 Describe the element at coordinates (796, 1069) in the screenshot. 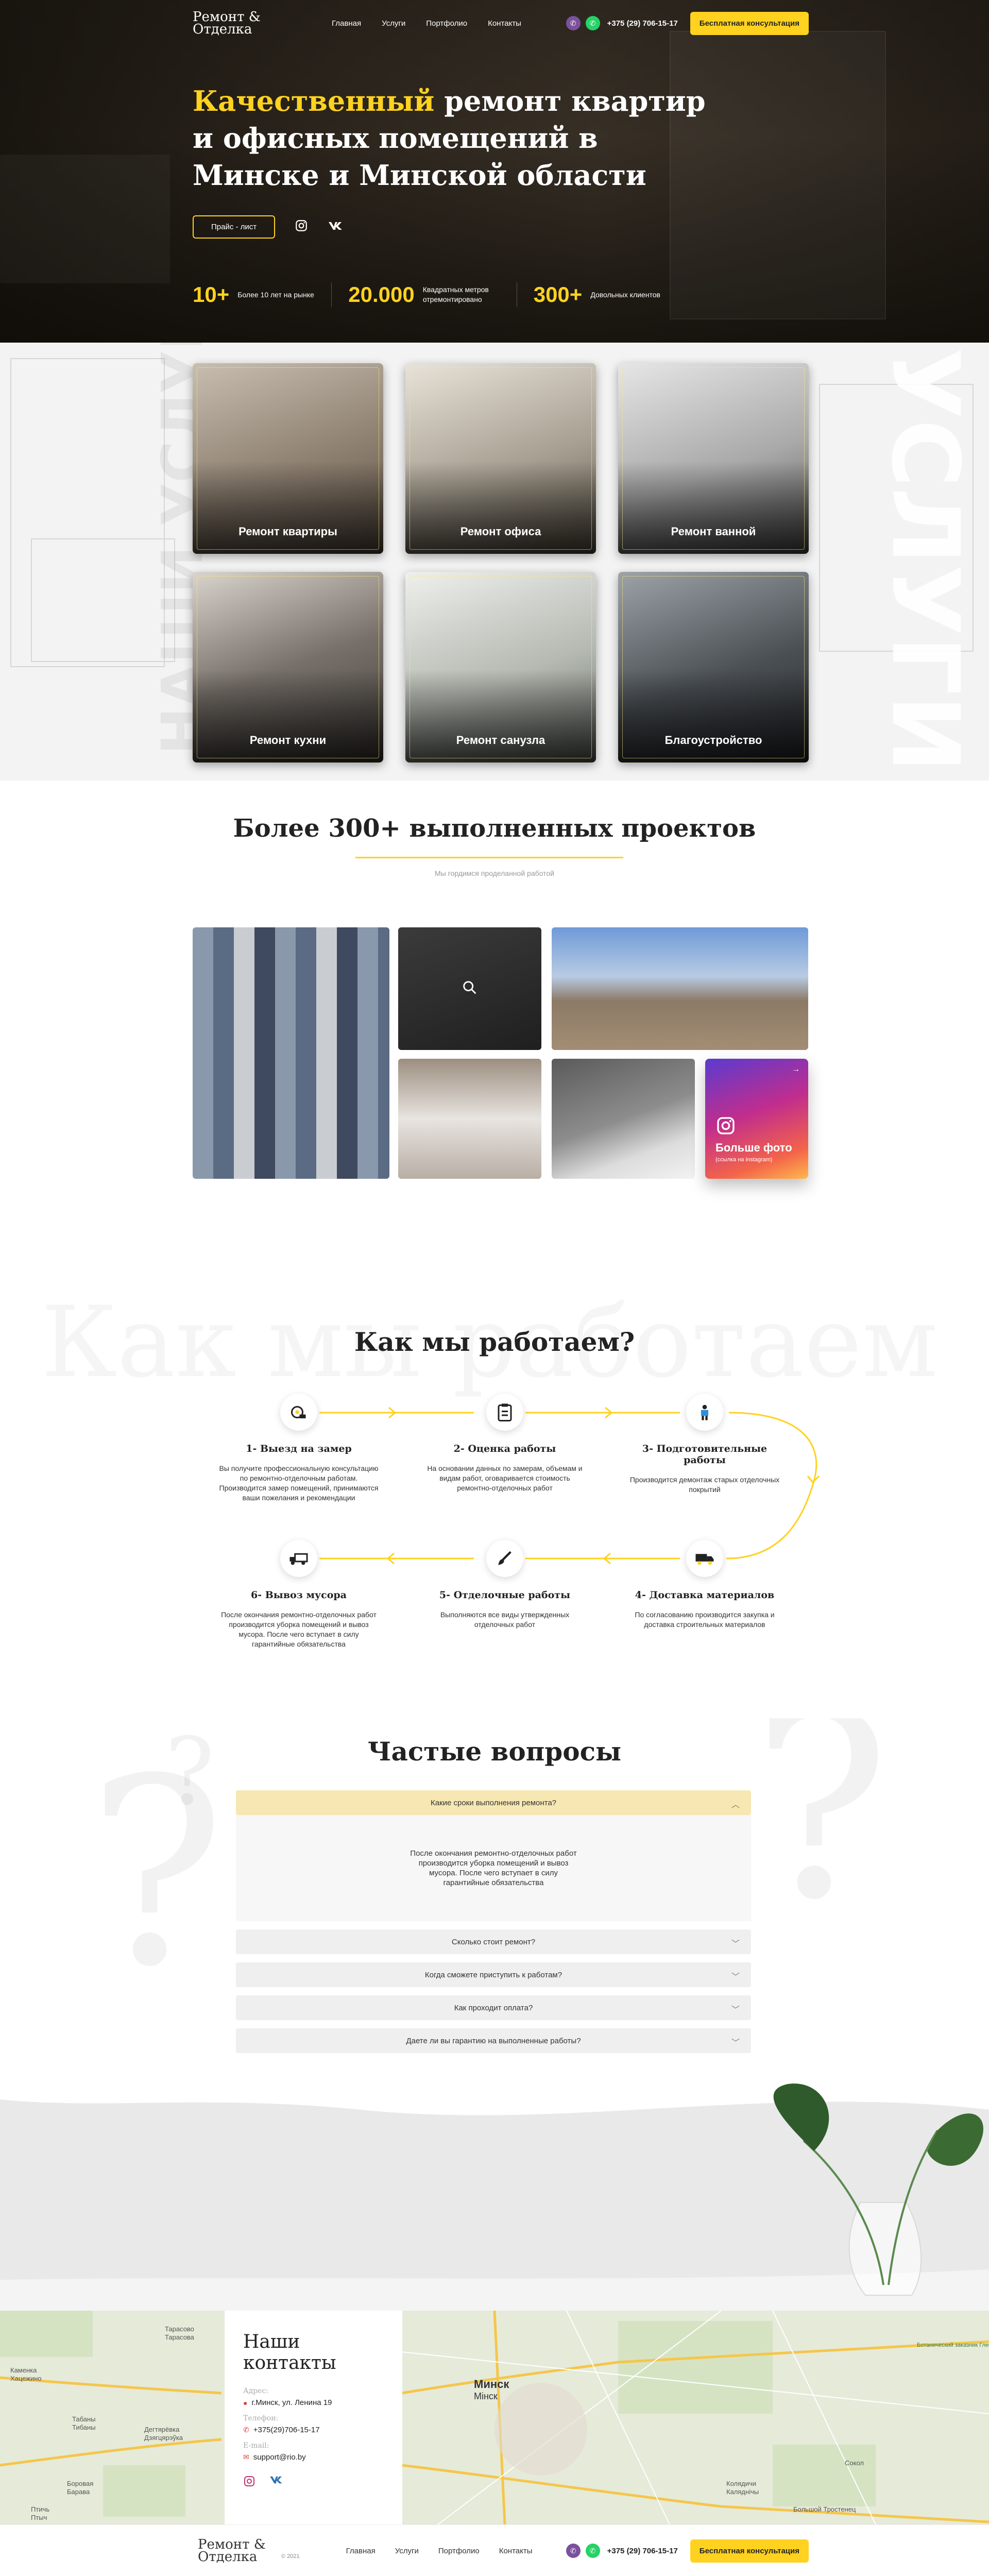

I see `arrow-right-icon: →` at that location.